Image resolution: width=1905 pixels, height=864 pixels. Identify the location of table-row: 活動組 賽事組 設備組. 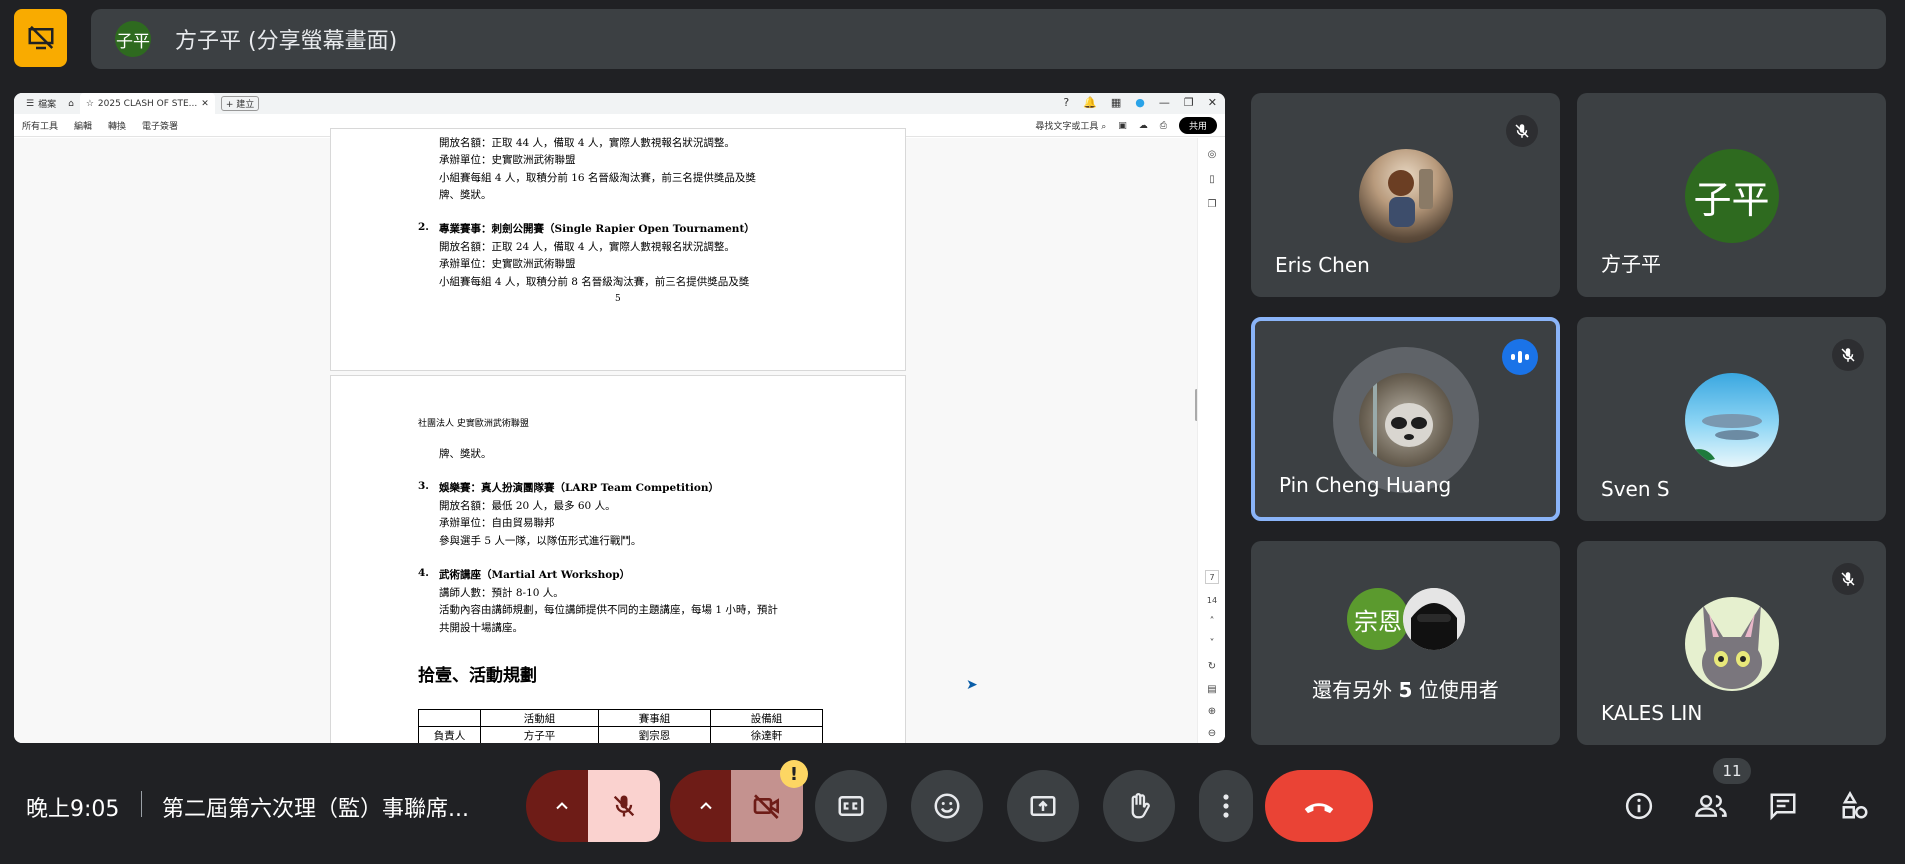
(620, 718).